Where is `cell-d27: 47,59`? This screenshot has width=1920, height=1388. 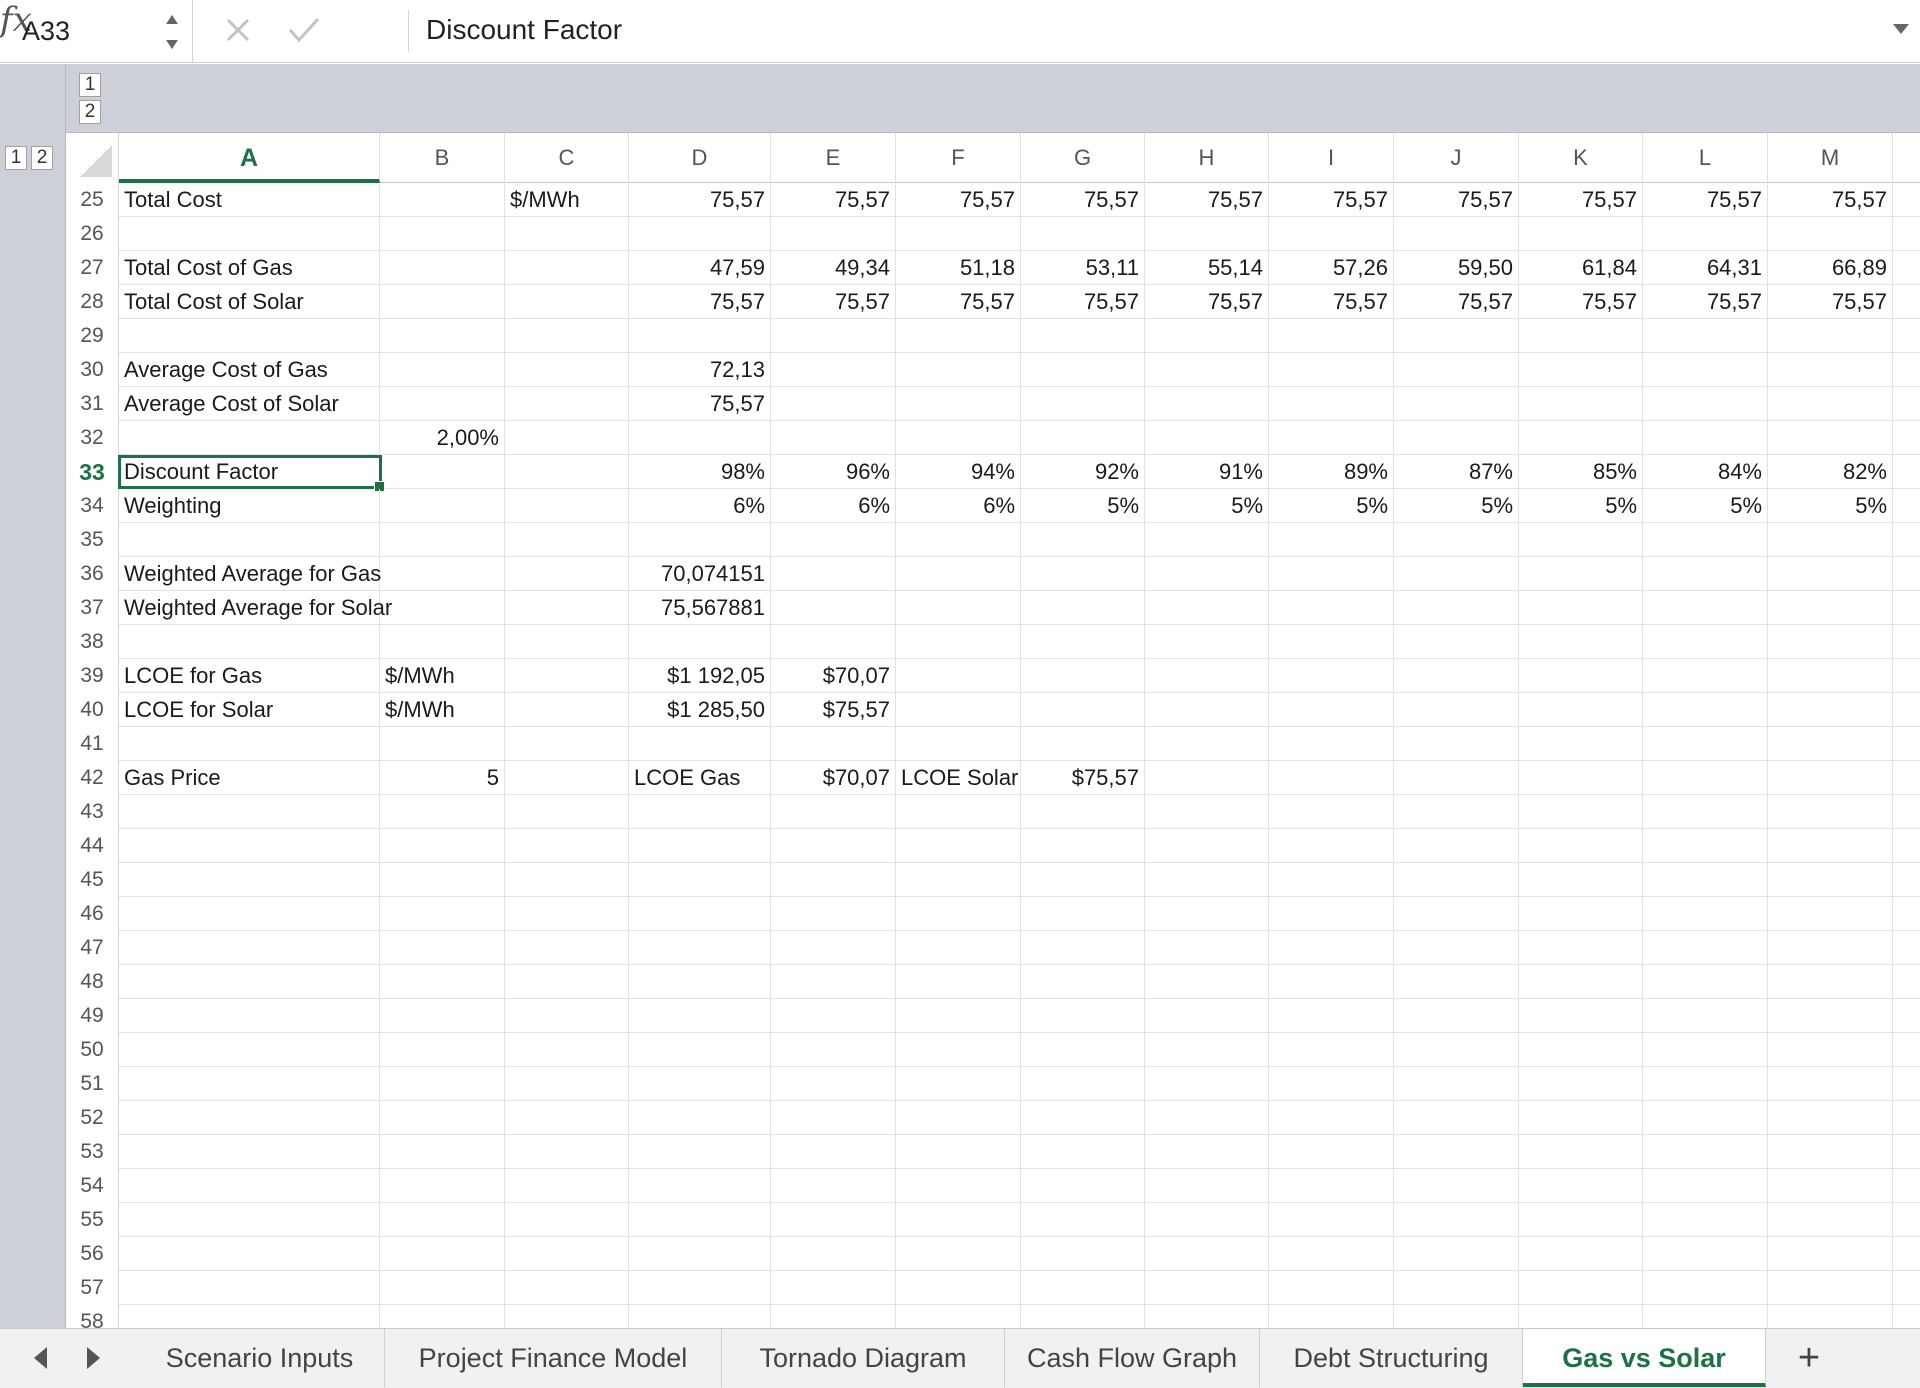
cell-d27: 47,59 is located at coordinates (700, 267).